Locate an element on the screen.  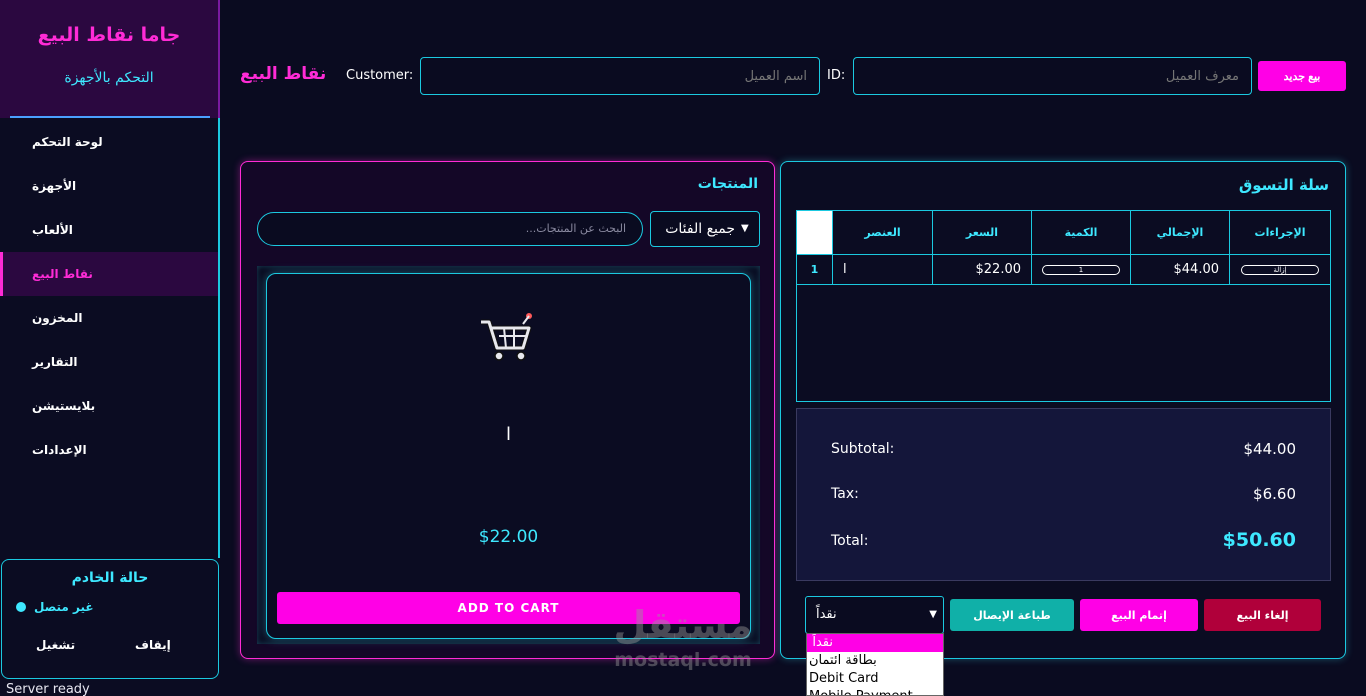
print-receipt-button: طباعة الإيصال is located at coordinates (1012, 615).